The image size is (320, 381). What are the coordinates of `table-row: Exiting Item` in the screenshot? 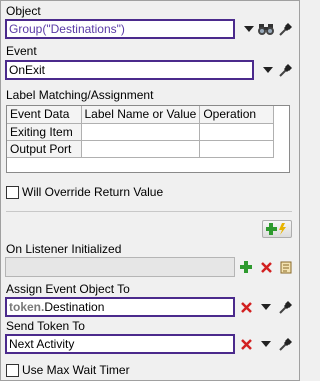 It's located at (141, 132).